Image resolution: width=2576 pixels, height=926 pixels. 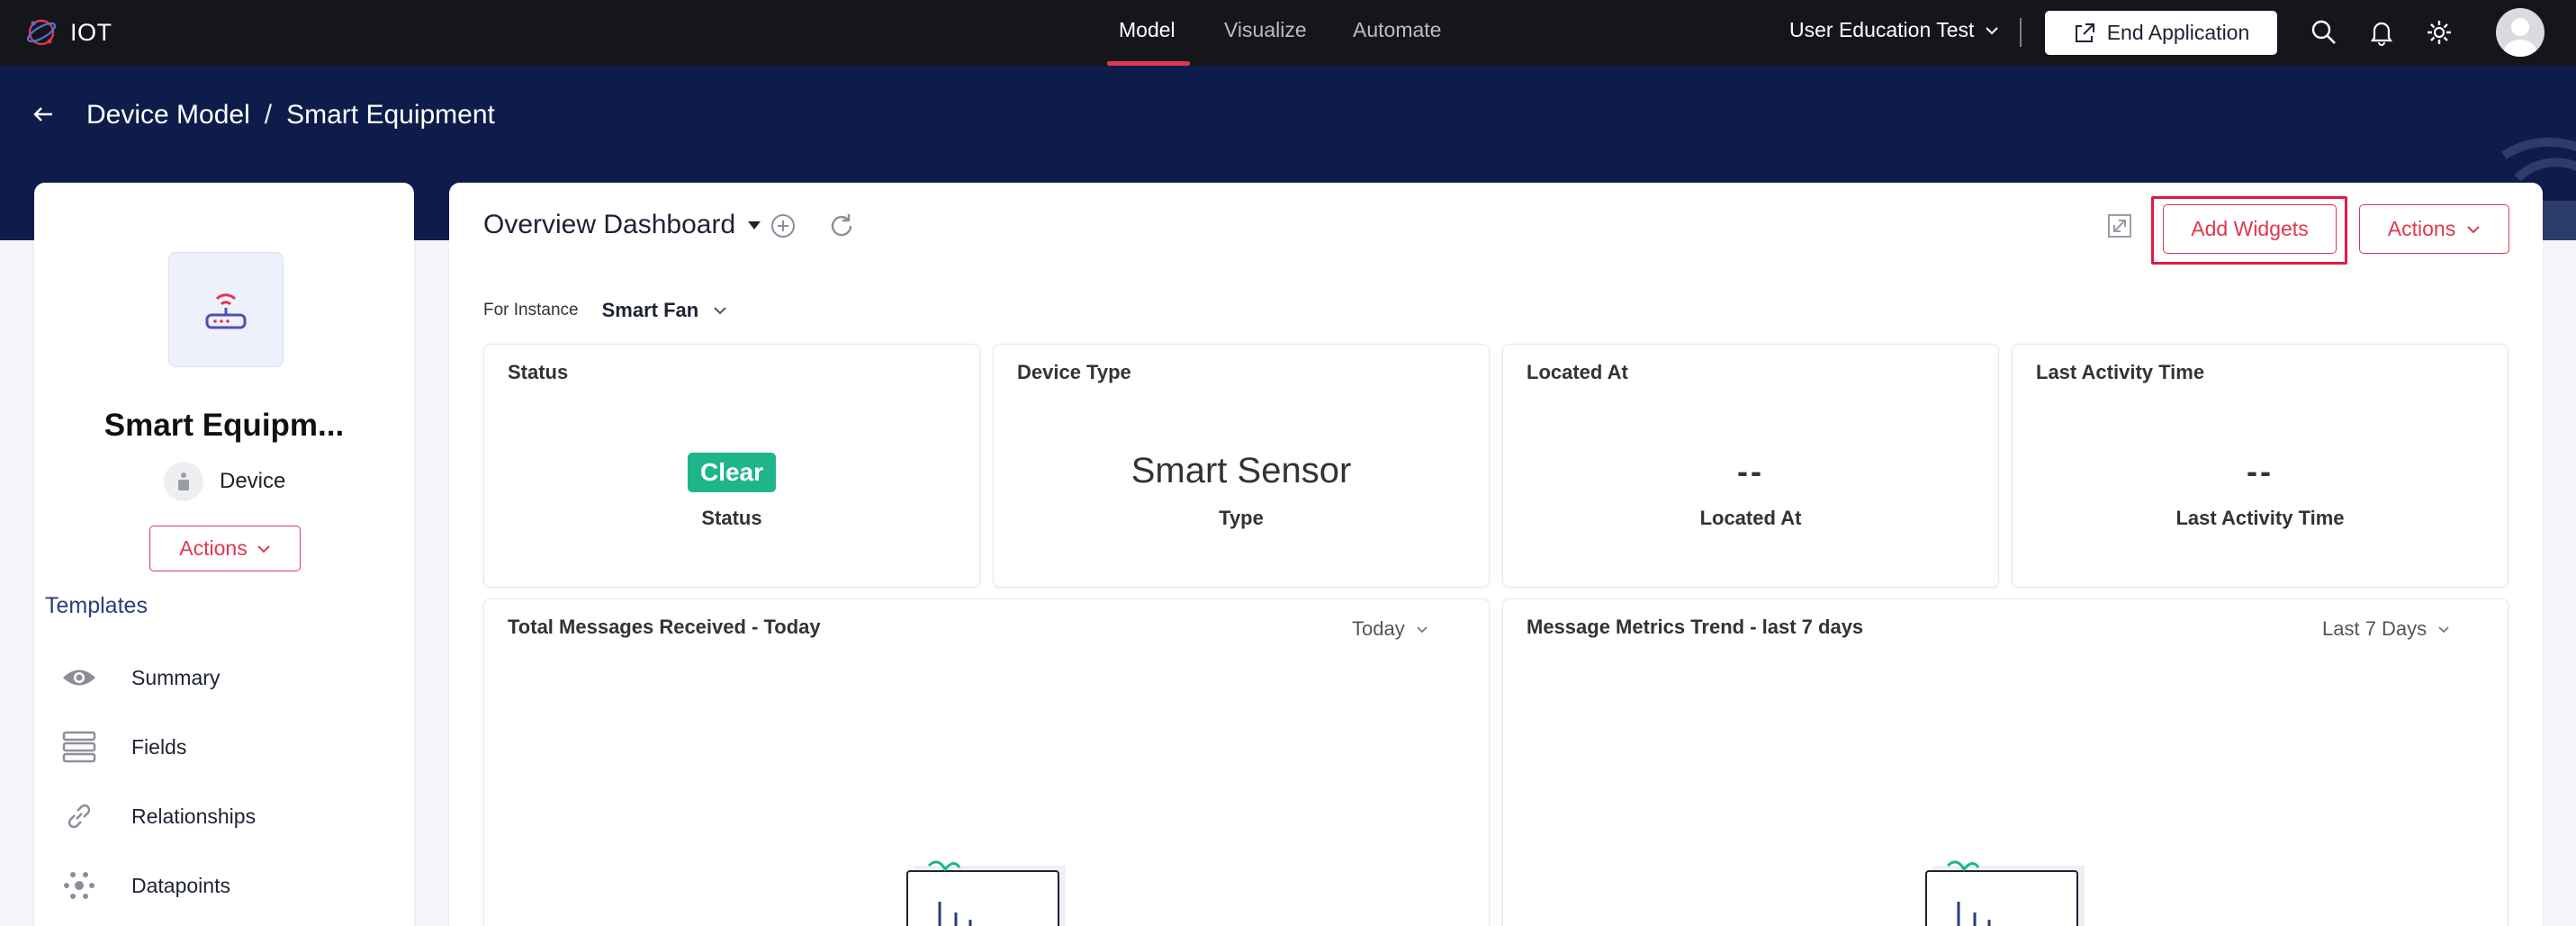 I want to click on last-activity-card: Last Activity Time -- Last Activity Time, so click(x=2260, y=466).